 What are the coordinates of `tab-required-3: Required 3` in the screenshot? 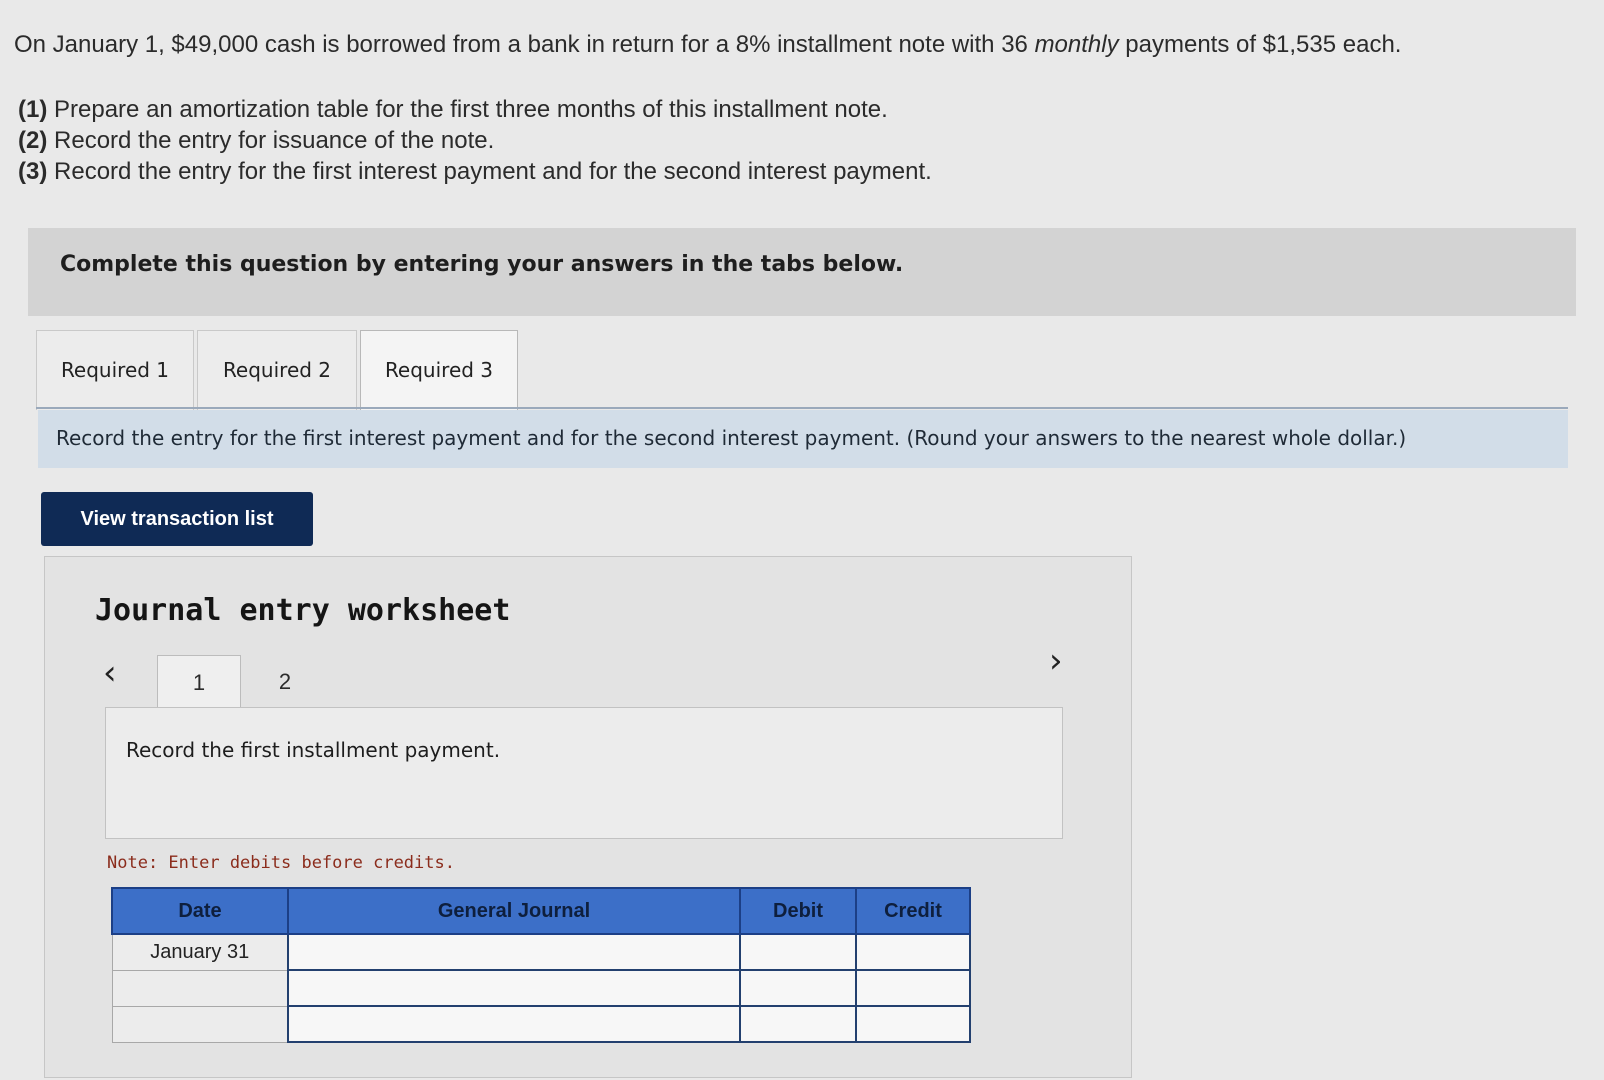 It's located at (439, 370).